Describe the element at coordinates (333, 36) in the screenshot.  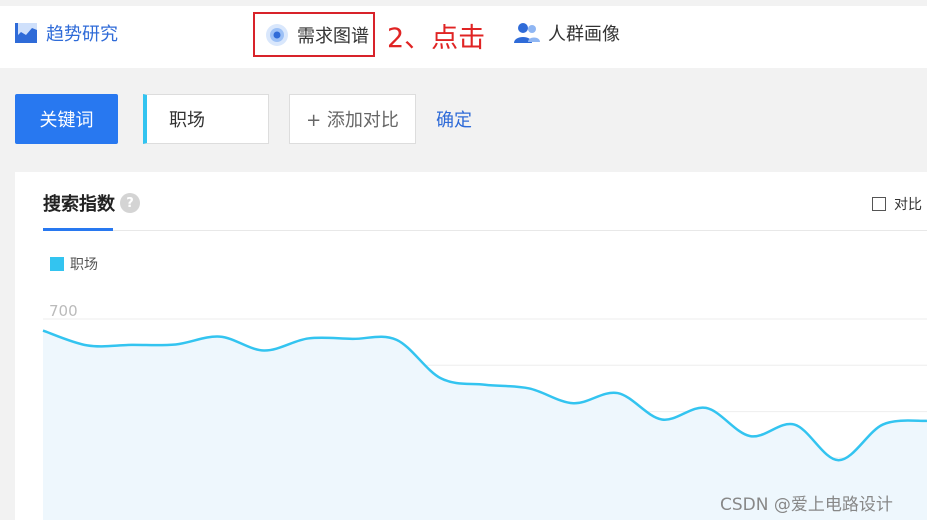
I see `nav-demand-label: 需求图谱` at that location.